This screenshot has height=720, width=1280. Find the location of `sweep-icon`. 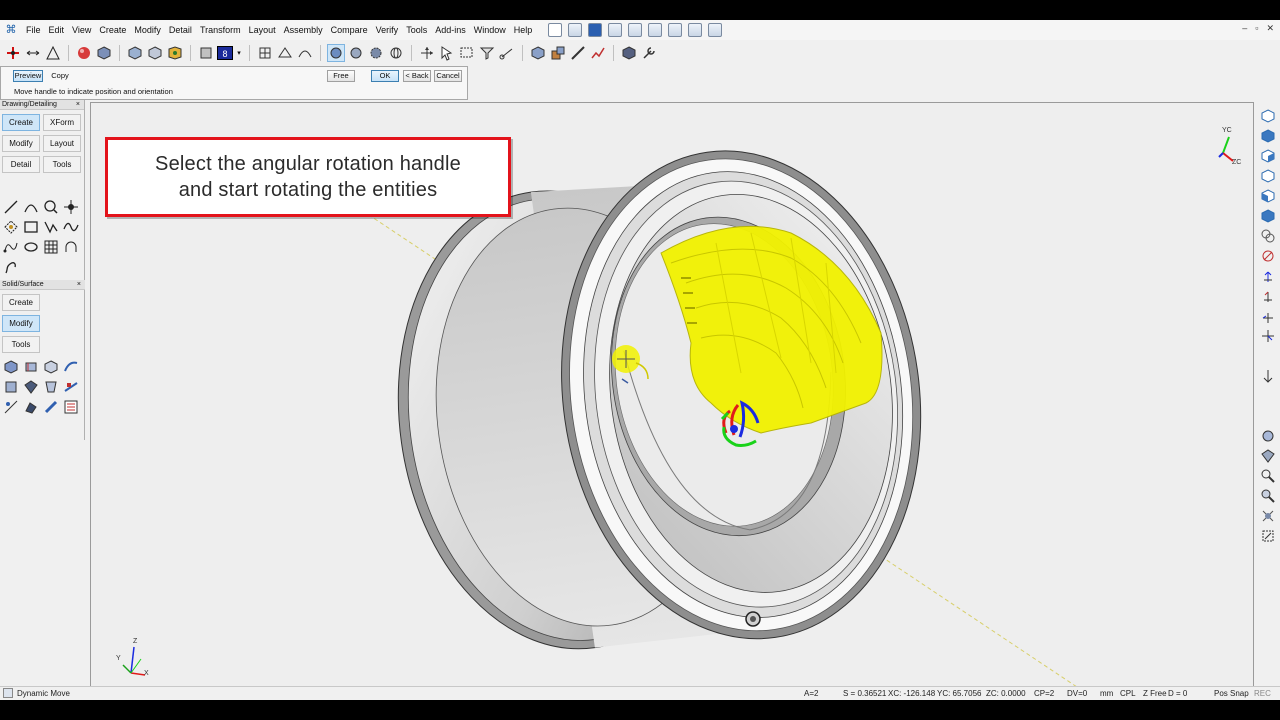

sweep-icon is located at coordinates (71, 367).